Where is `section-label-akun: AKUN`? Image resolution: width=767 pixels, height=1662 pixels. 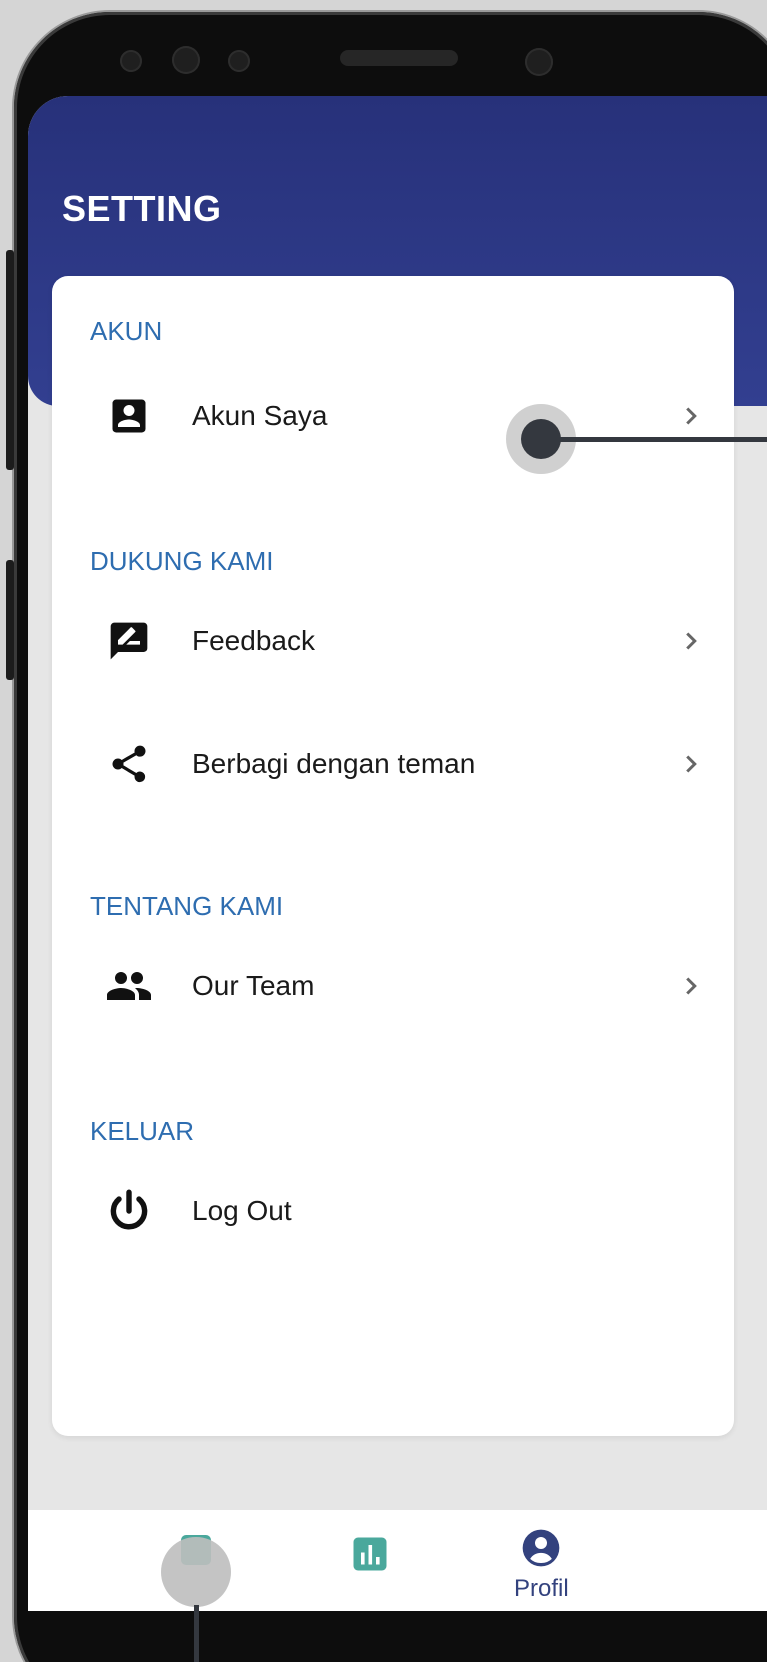 section-label-akun: AKUN is located at coordinates (126, 331).